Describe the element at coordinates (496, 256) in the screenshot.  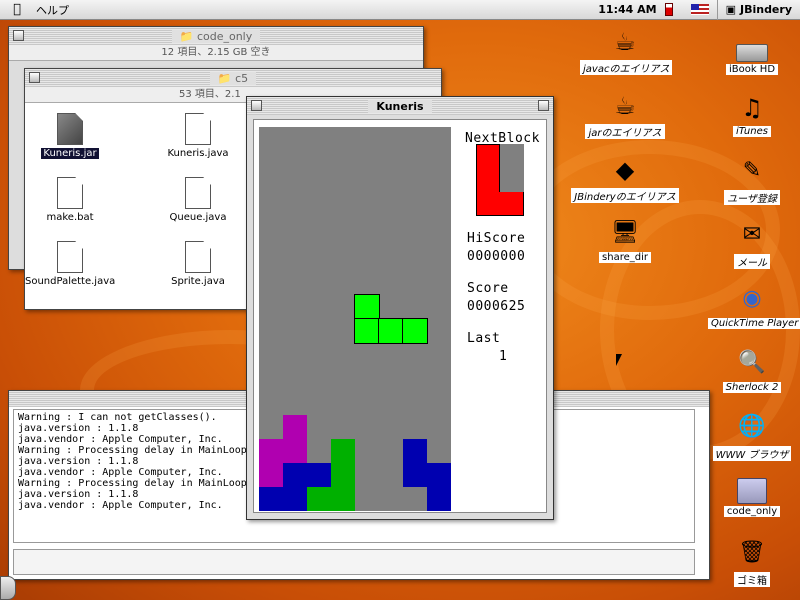
I see `hiscore-value: 0000000` at that location.